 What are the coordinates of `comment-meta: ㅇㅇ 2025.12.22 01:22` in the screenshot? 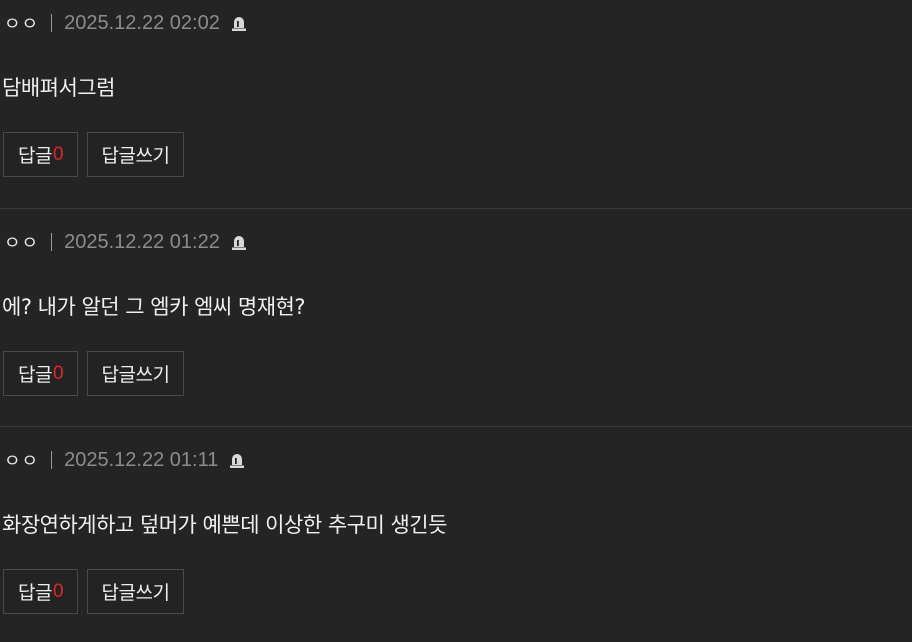 It's located at (126, 242).